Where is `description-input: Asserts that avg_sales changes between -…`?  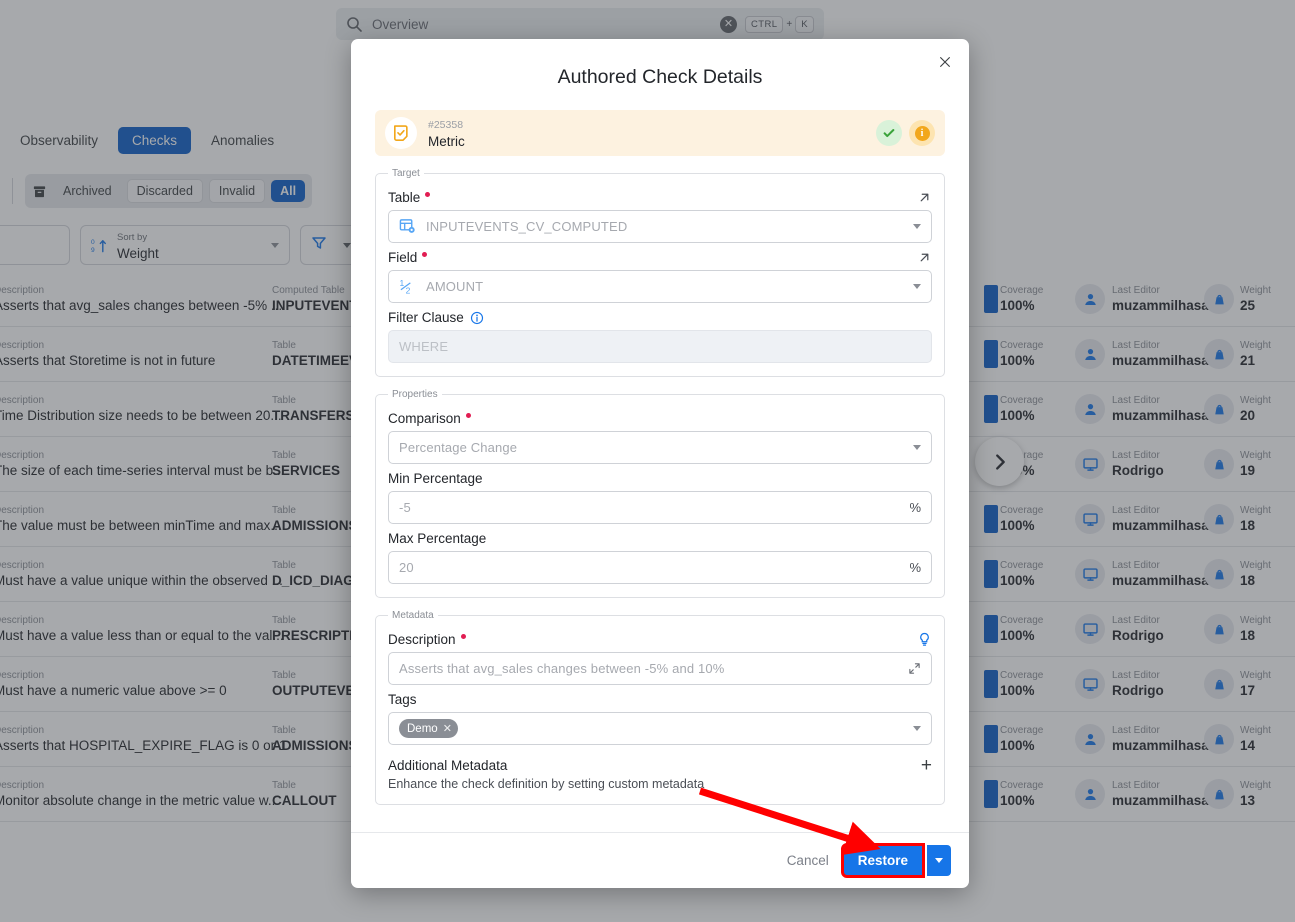 description-input: Asserts that avg_sales changes between -… is located at coordinates (660, 668).